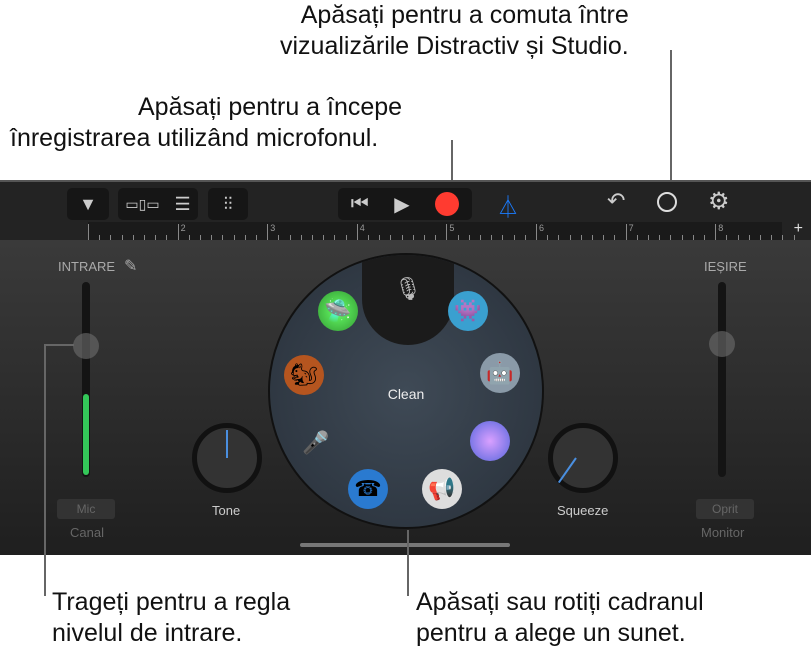 The width and height of the screenshot is (811, 660). What do you see at coordinates (401, 204) in the screenshot?
I see `play-icon: ▶` at bounding box center [401, 204].